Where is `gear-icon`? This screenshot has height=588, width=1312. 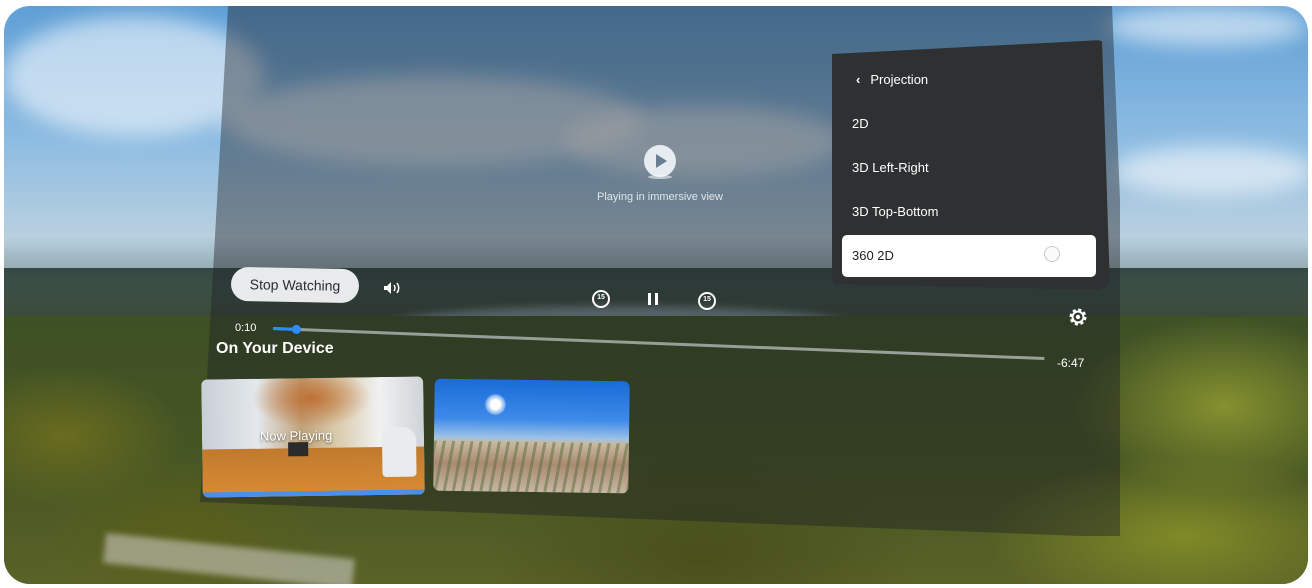 gear-icon is located at coordinates (1078, 317).